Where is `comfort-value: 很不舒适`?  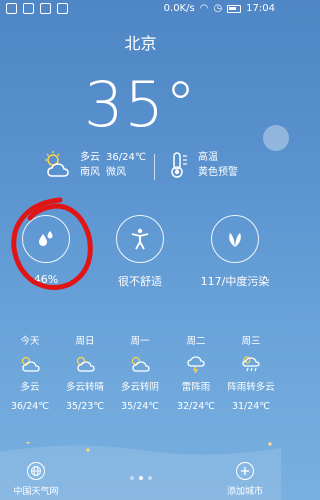
comfort-value: 很不舒适 is located at coordinates (140, 281).